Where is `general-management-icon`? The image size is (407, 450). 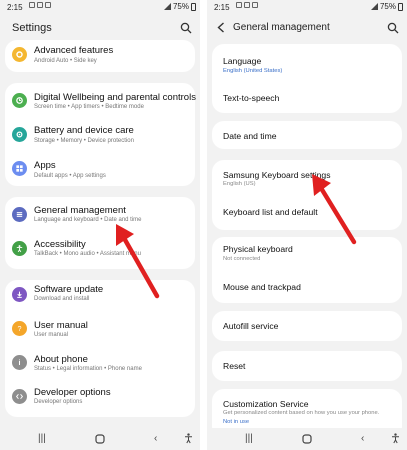 general-management-icon is located at coordinates (19, 214).